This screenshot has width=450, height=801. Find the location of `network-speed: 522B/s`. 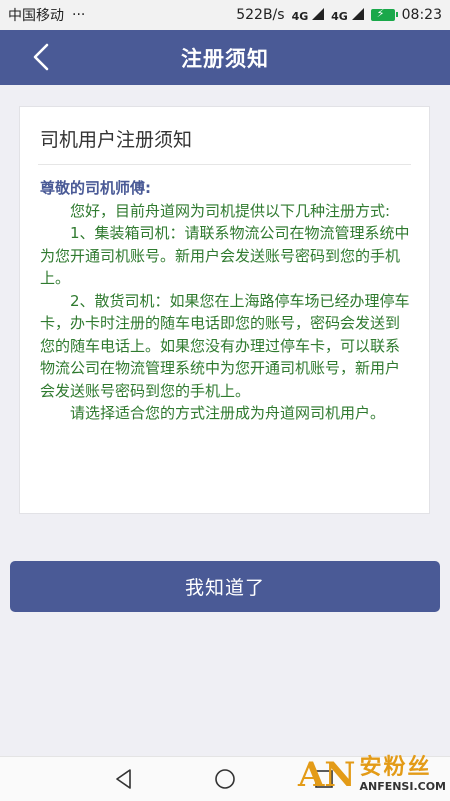

network-speed: 522B/s is located at coordinates (260, 15).